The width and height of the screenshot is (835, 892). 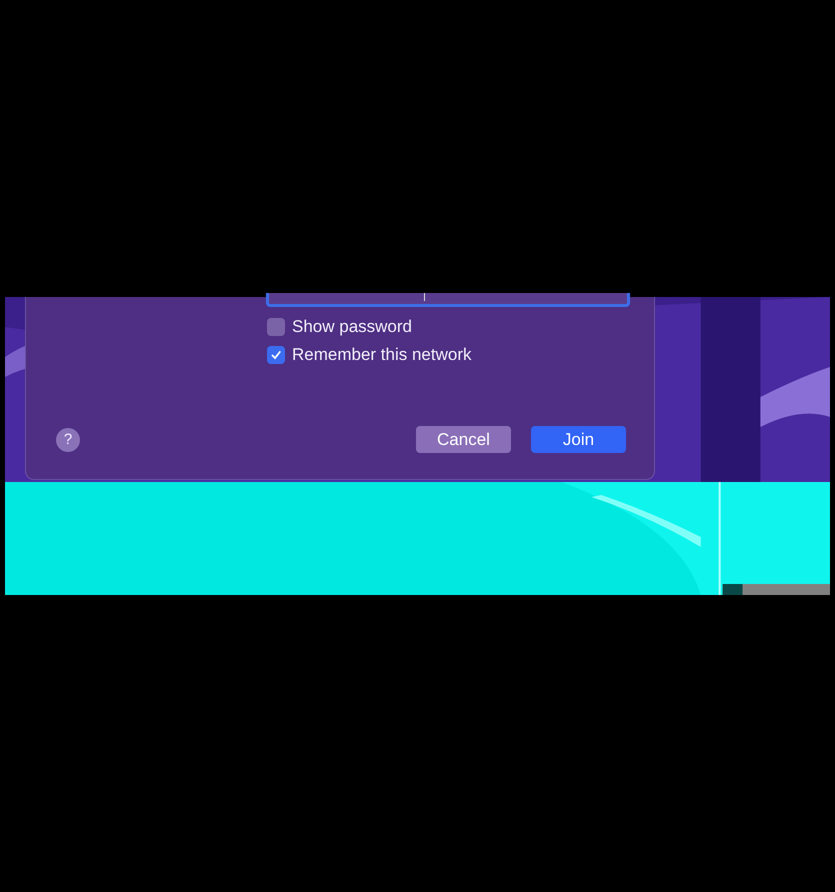 What do you see at coordinates (578, 439) in the screenshot?
I see `join-button: Join` at bounding box center [578, 439].